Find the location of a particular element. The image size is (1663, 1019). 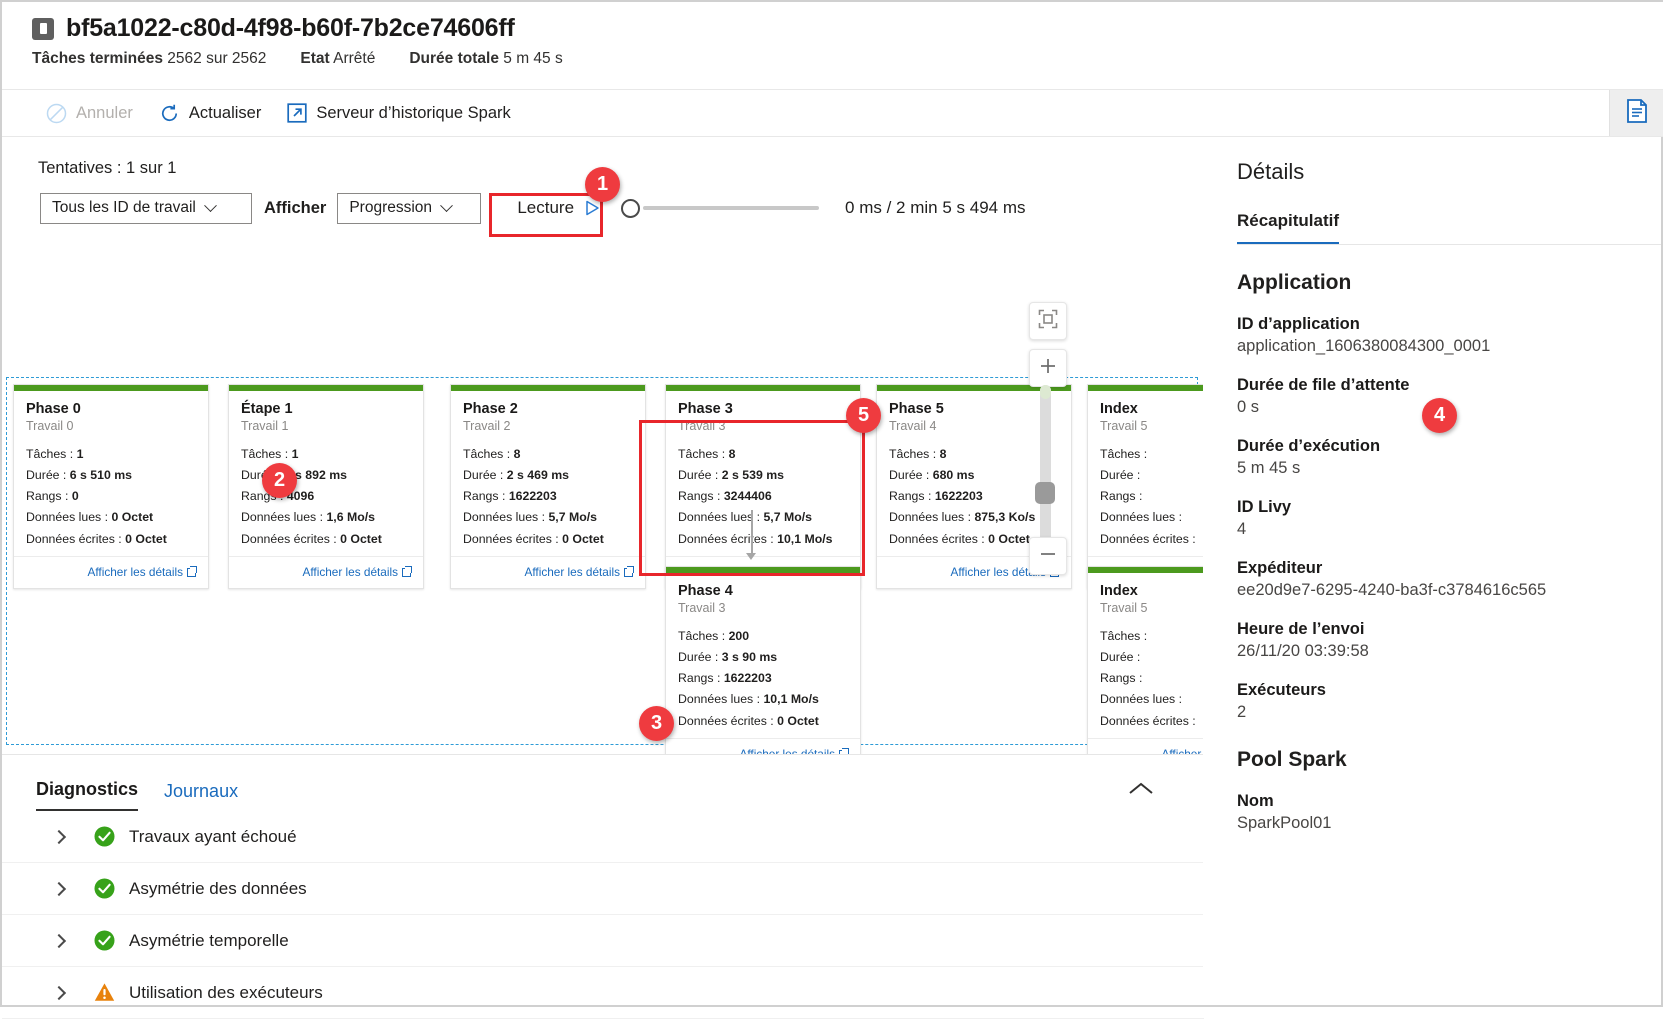

tab-recapitulatif: Récapitulatif is located at coordinates (1288, 227).